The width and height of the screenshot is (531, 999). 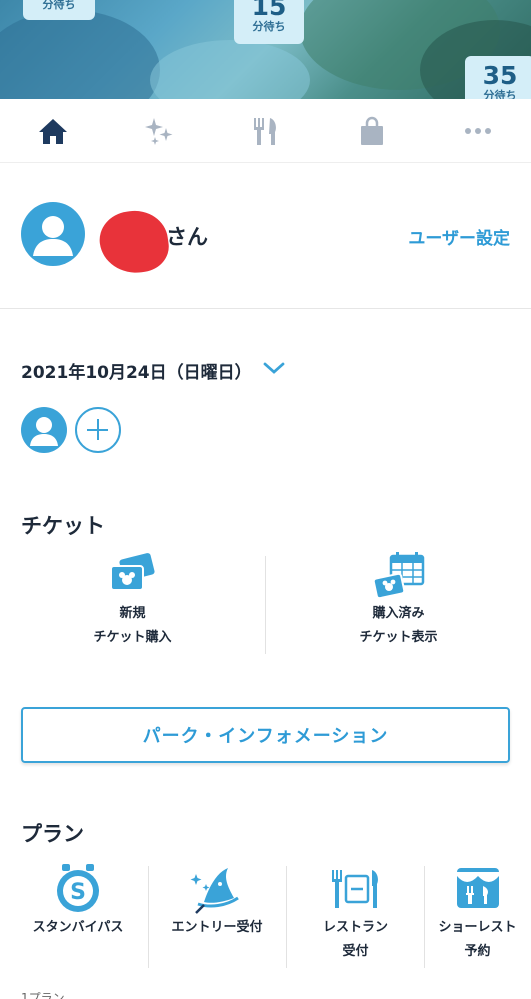 I want to click on park-map-banner: 分待ち 15 分待ち 35 分待ち, so click(x=265, y=49).